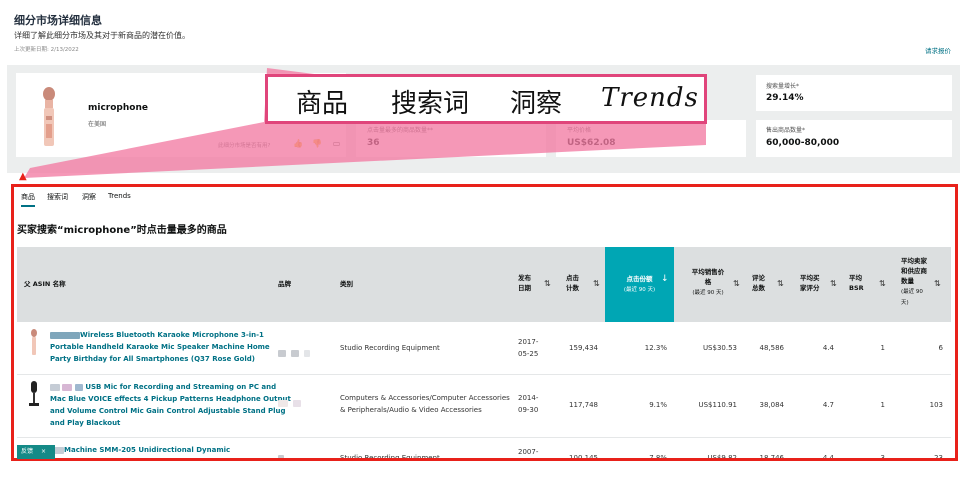 This screenshot has width=973, height=483. Describe the element at coordinates (322, 104) in the screenshot. I see `callout-tab-products: 商品` at that location.